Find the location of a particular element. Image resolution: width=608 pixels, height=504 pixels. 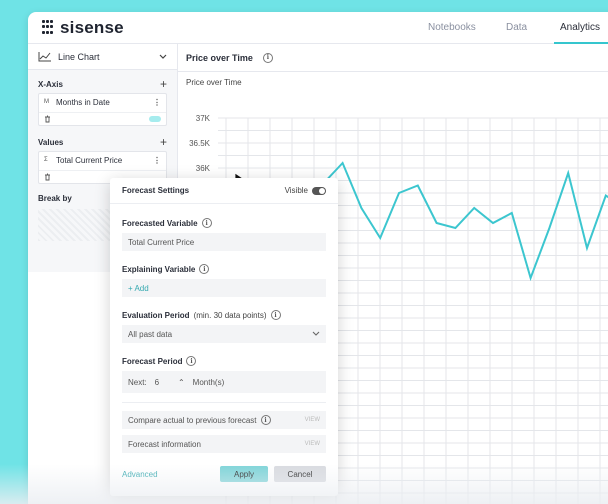

tab-analytics: Analytics is located at coordinates (580, 28).